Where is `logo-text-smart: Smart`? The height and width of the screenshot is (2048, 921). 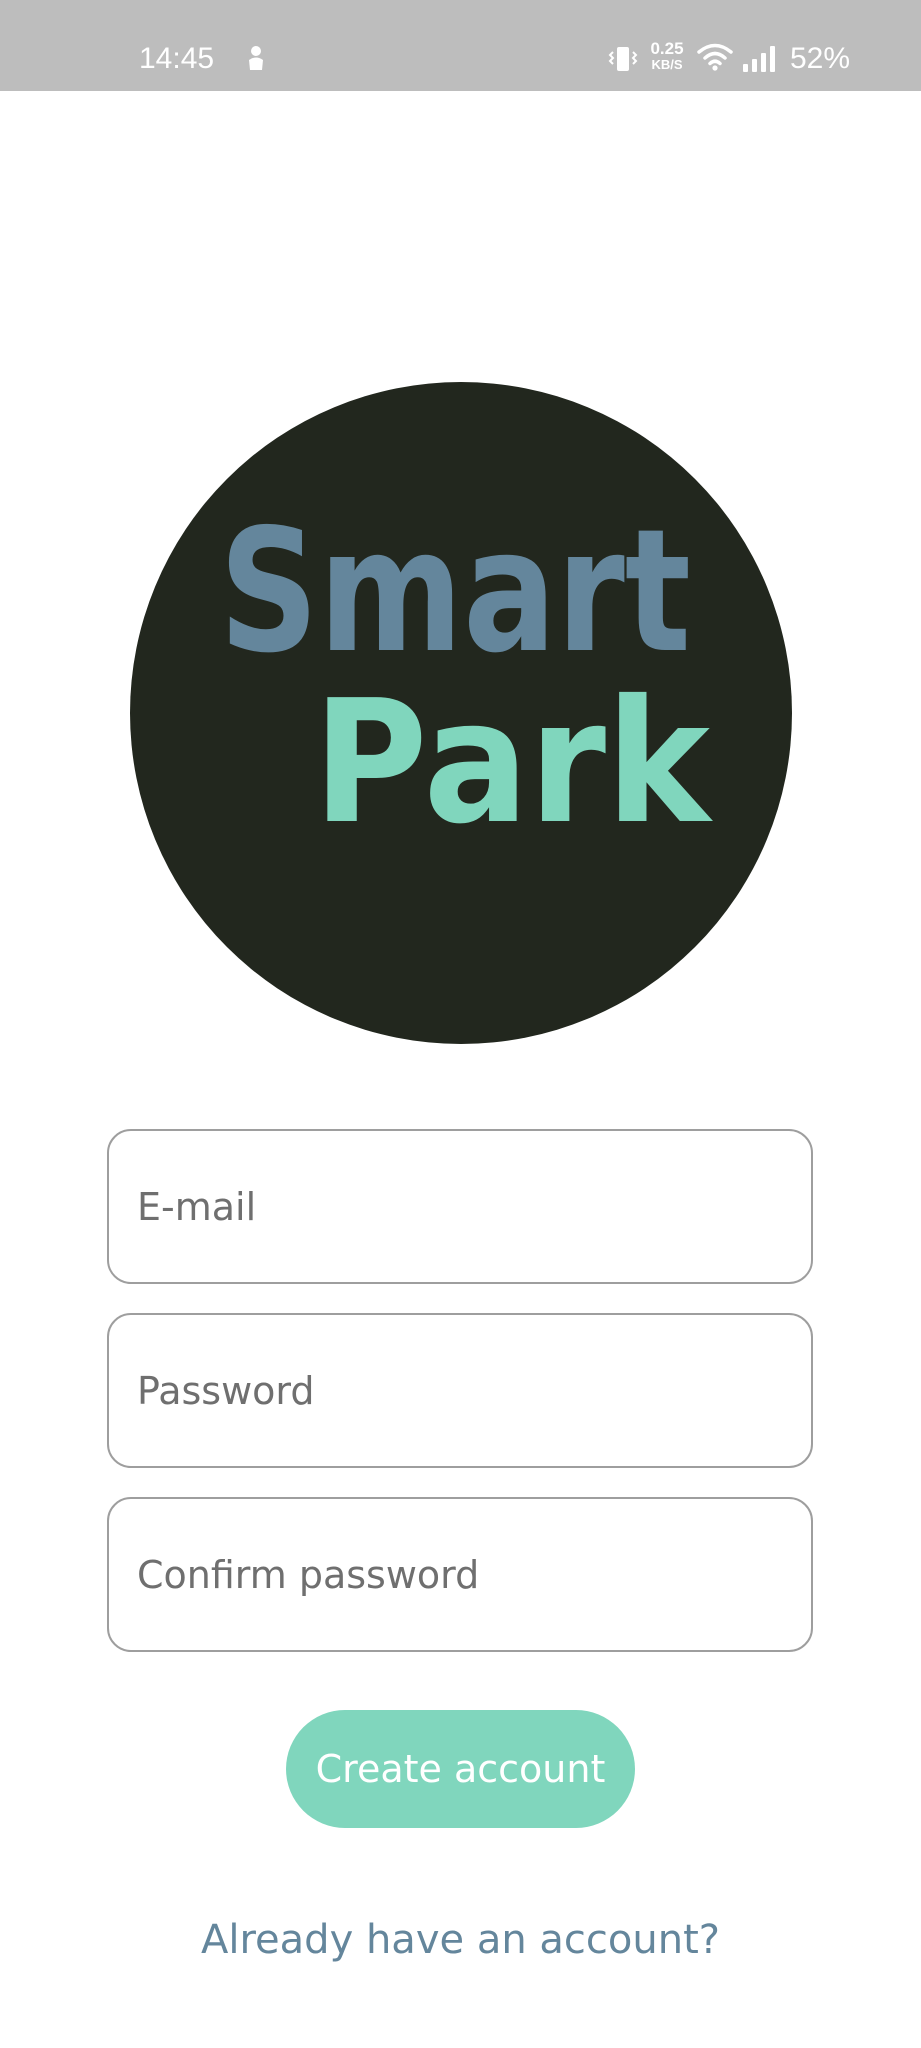 logo-text-smart: Smart is located at coordinates (455, 592).